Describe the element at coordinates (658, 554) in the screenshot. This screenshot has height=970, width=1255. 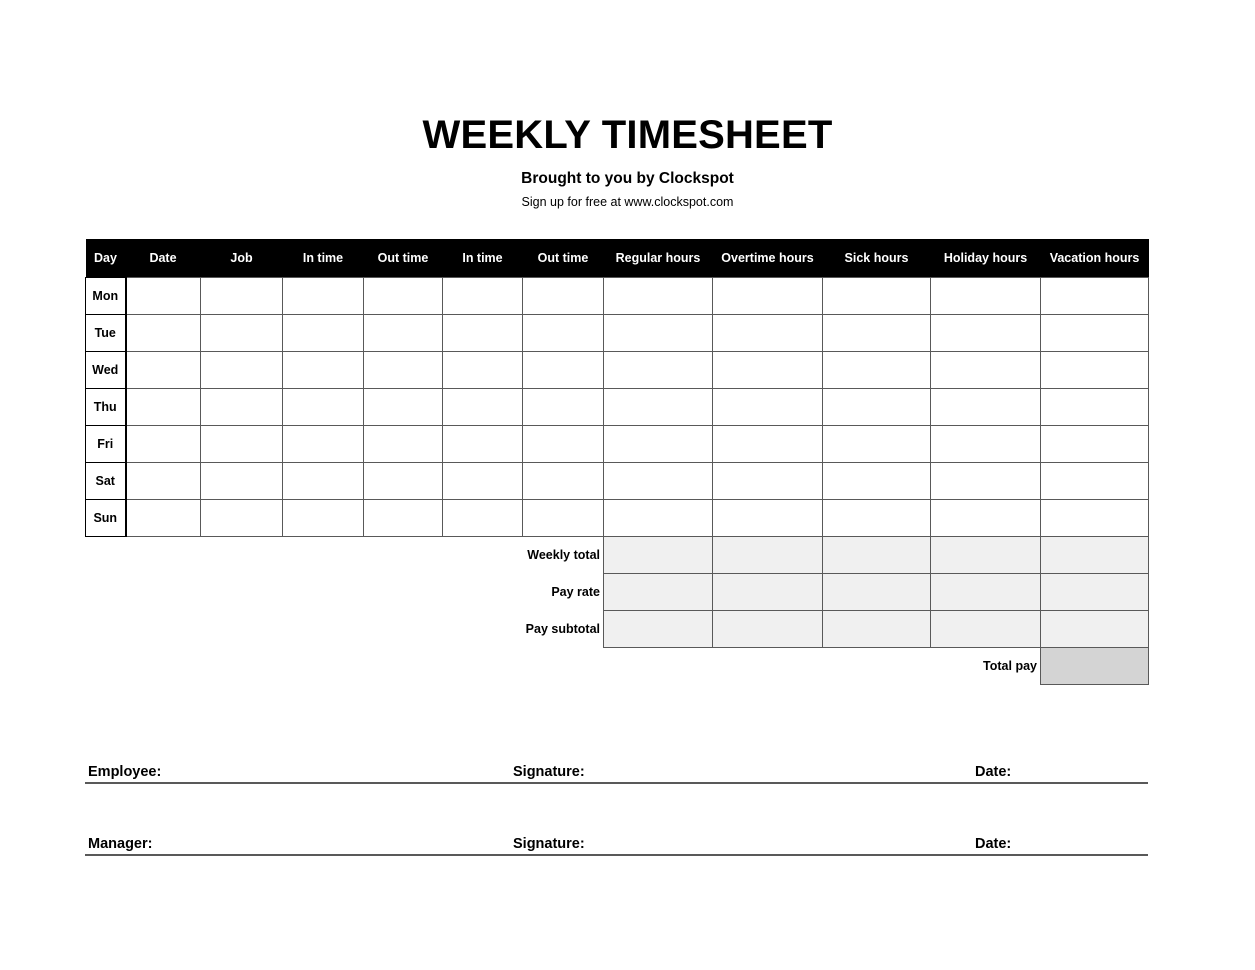
I see `weekly-total-regular` at that location.